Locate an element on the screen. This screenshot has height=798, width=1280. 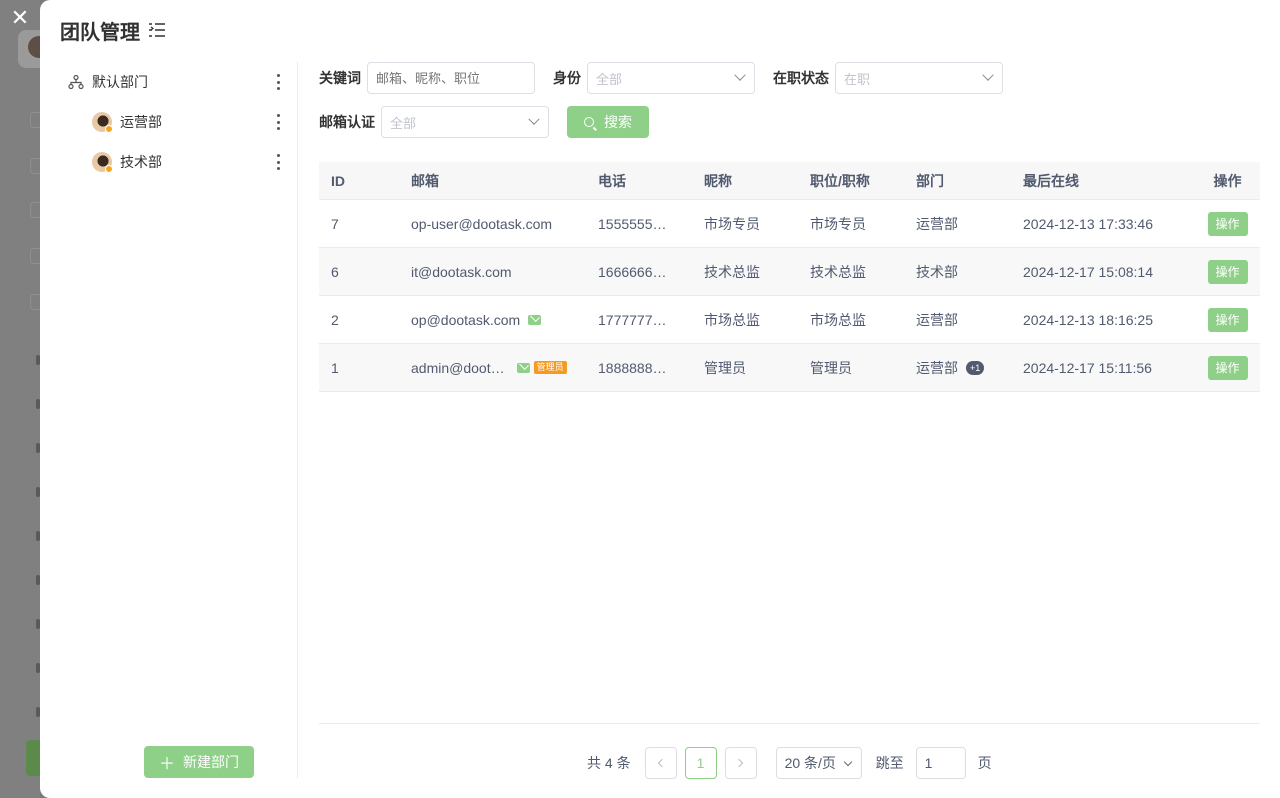
email-text: op@dootask.com is located at coordinates (466, 319).